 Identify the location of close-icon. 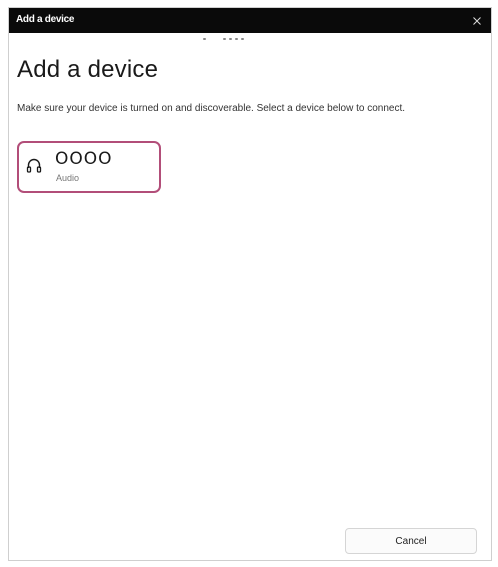
(477, 20).